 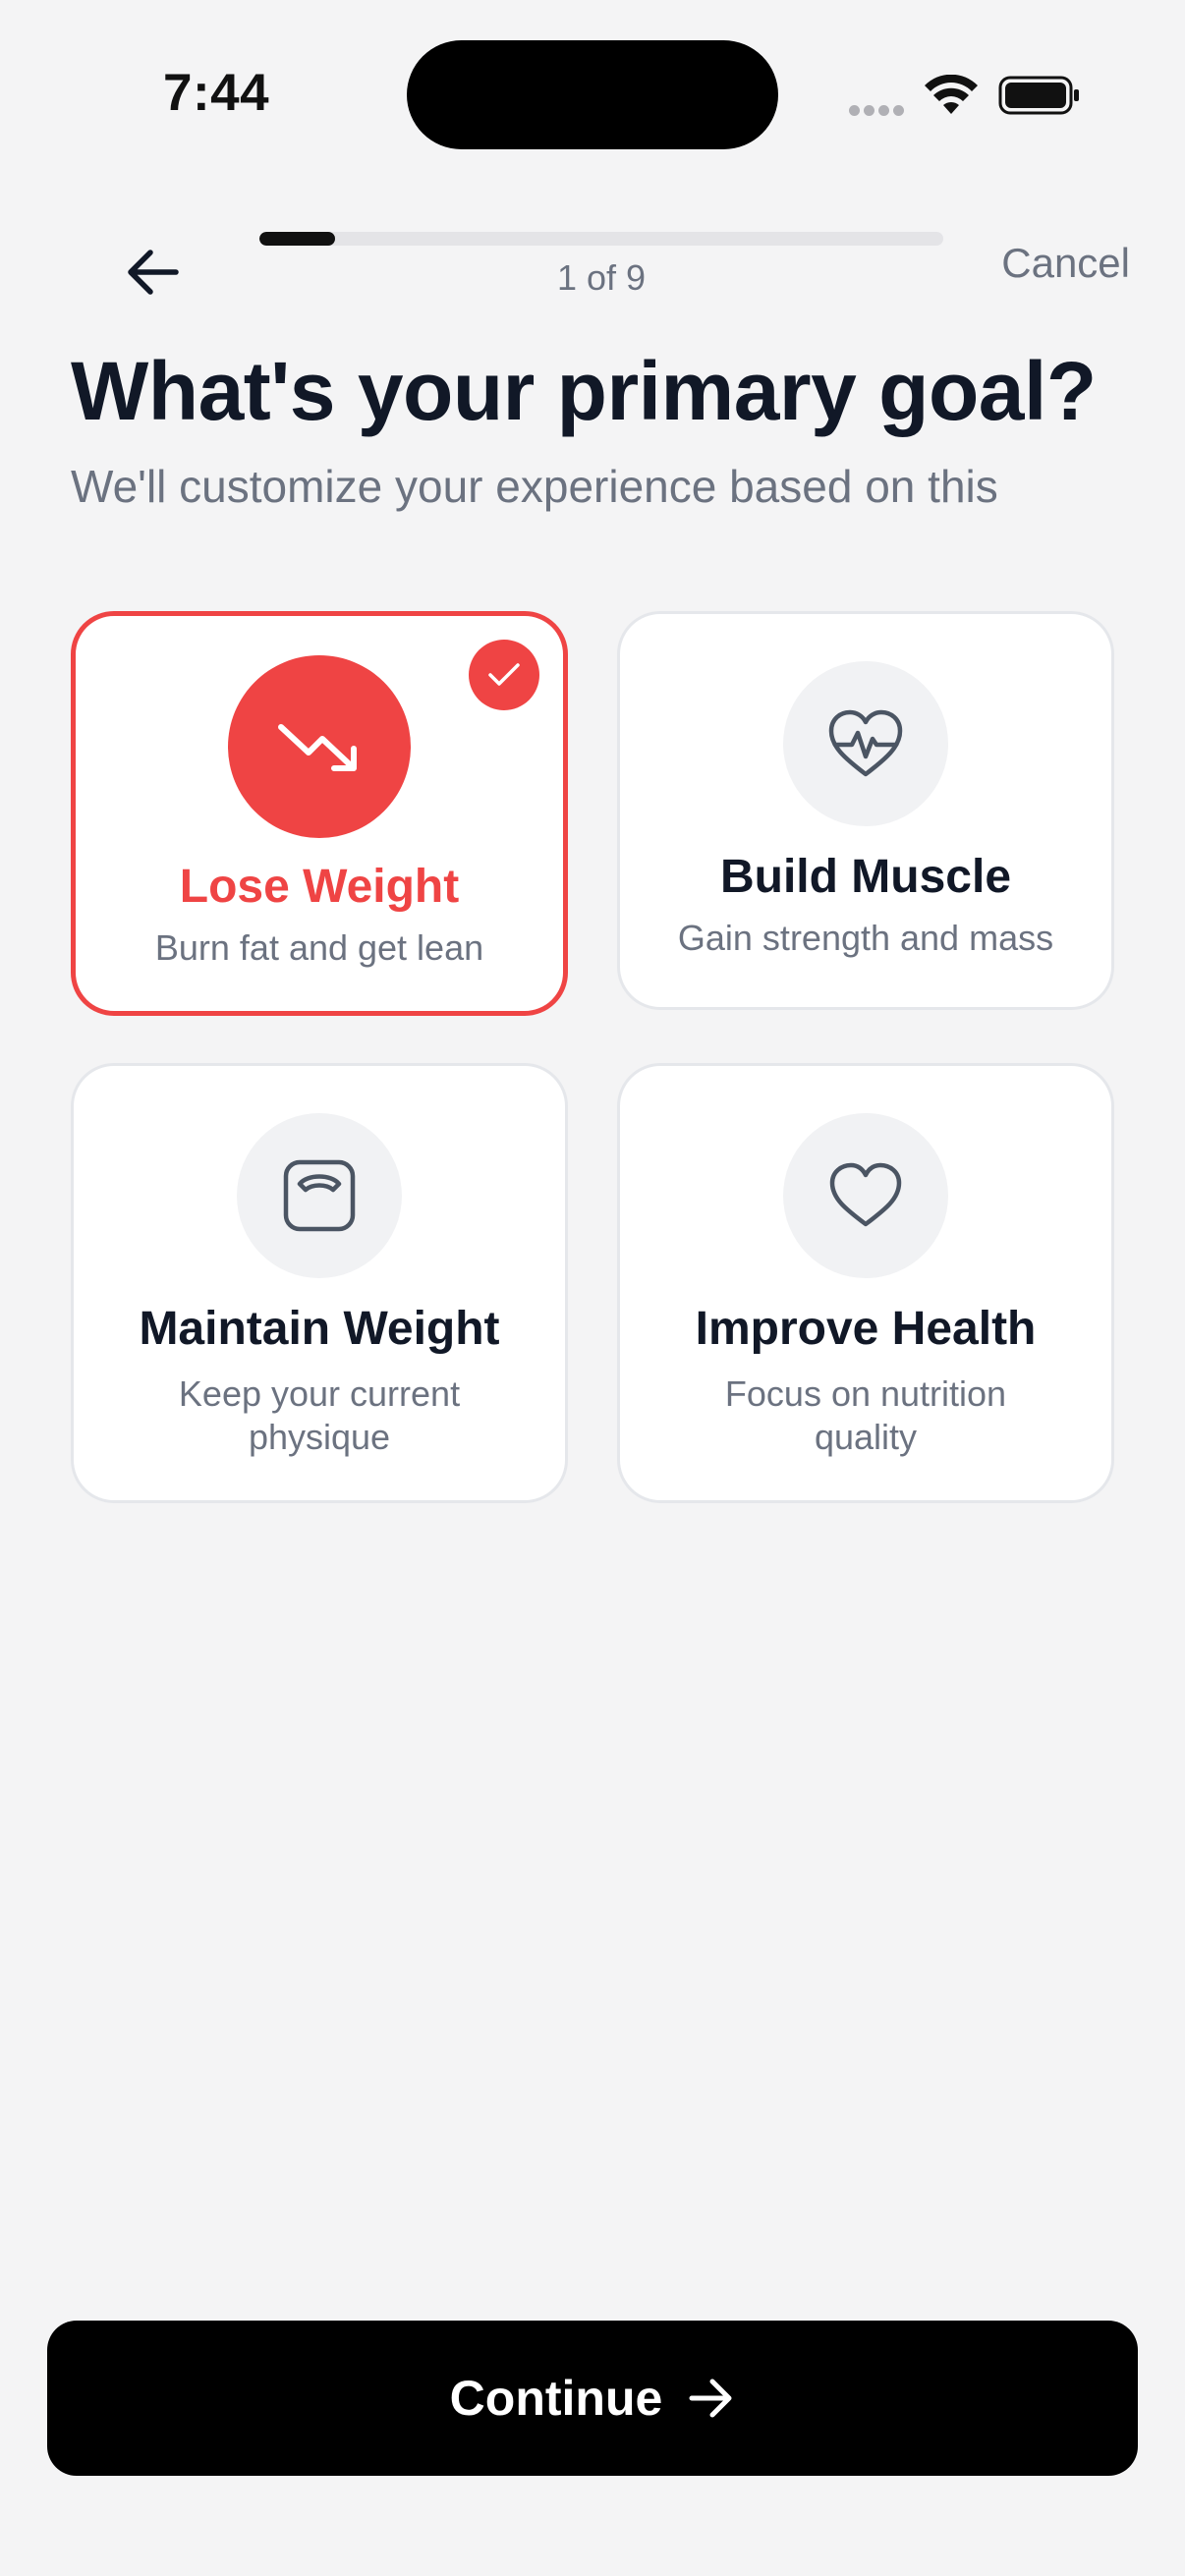 What do you see at coordinates (556, 2398) in the screenshot?
I see `continue-label: Continue` at bounding box center [556, 2398].